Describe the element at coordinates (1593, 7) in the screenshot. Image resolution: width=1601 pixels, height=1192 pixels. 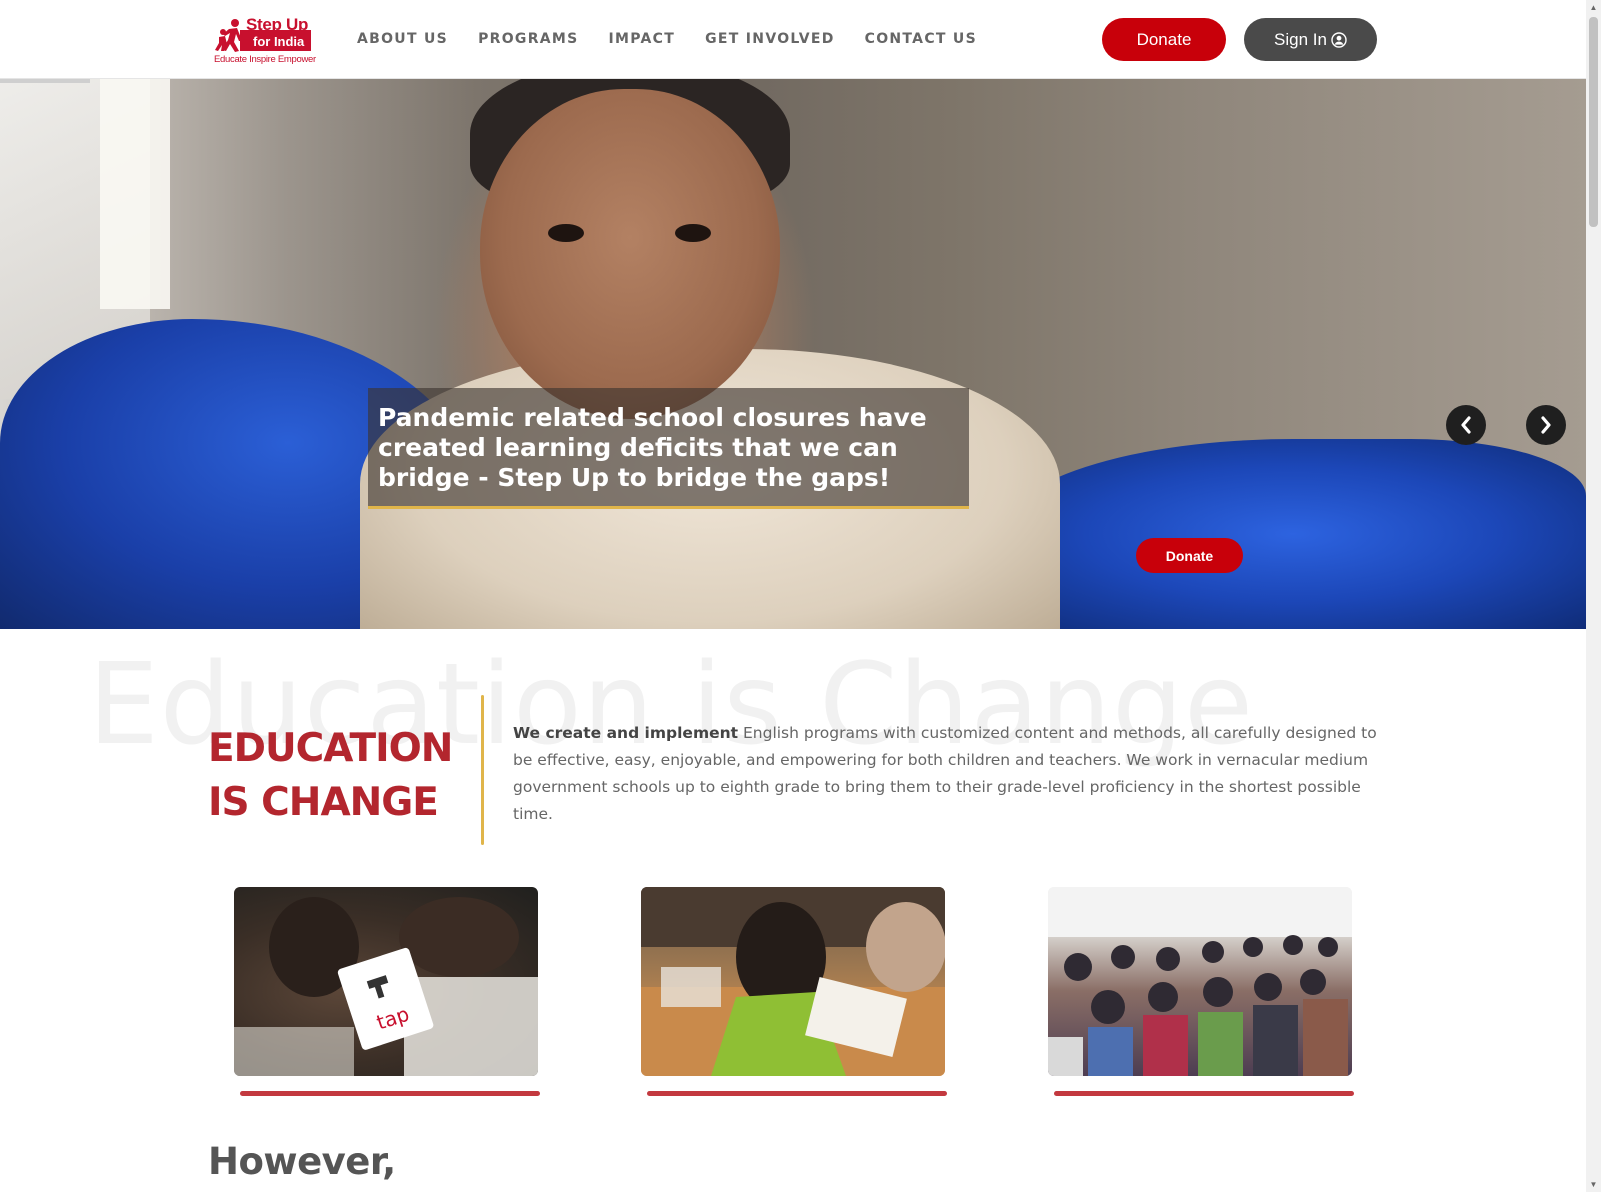
I see `scroll-up-icon: ▲` at that location.